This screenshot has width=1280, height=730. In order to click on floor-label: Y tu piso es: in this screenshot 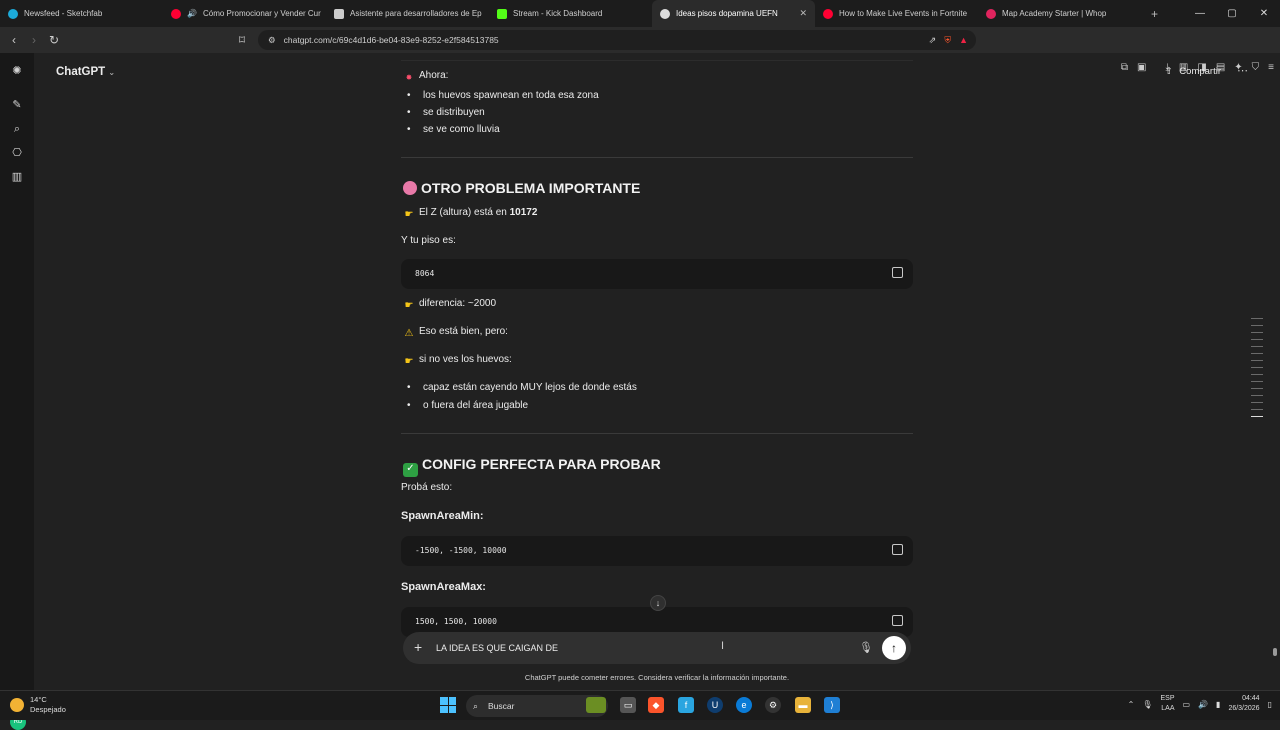, I will do `click(428, 240)`.